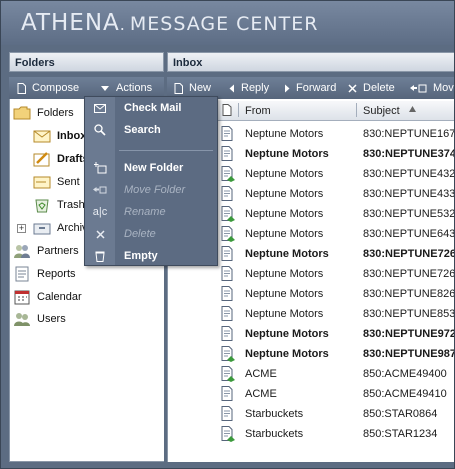  Describe the element at coordinates (61, 159) in the screenshot. I see `tree-item-drafts: Drafts` at that location.